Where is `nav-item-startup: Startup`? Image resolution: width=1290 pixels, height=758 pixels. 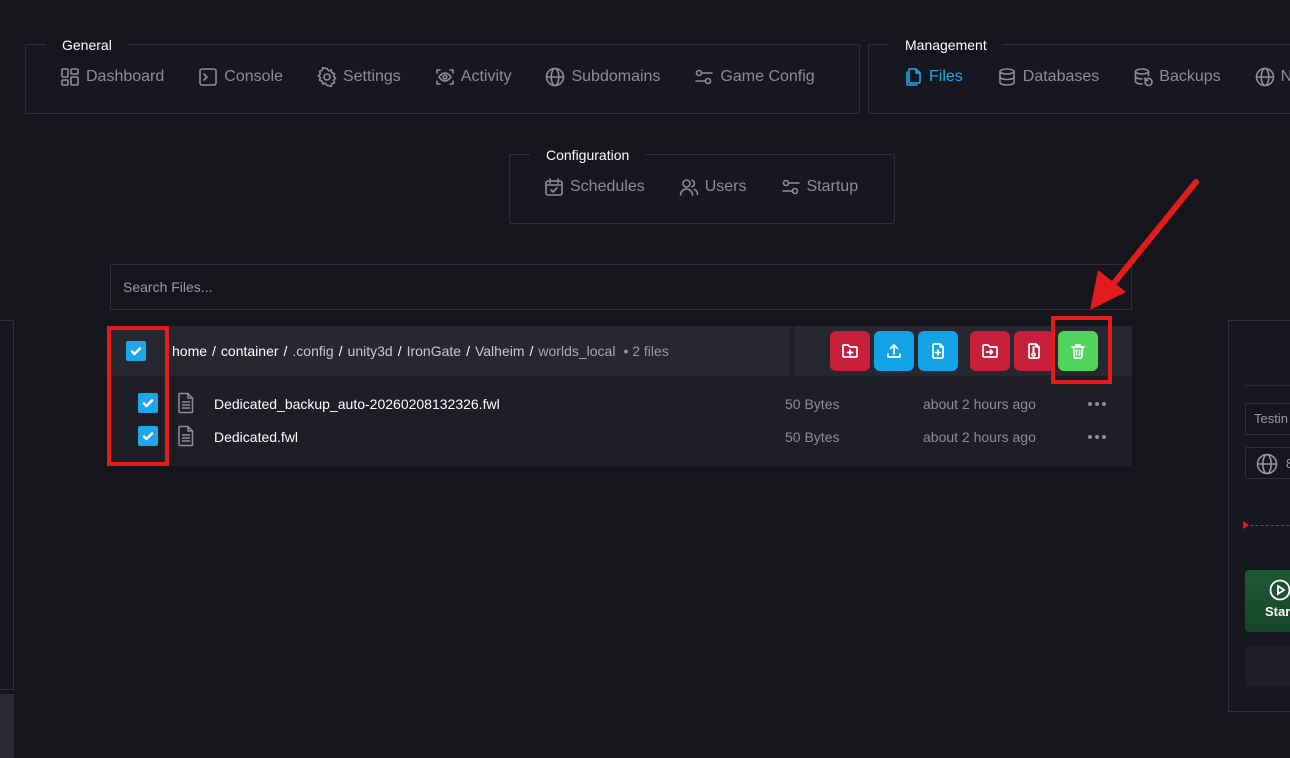 nav-item-startup: Startup is located at coordinates (820, 187).